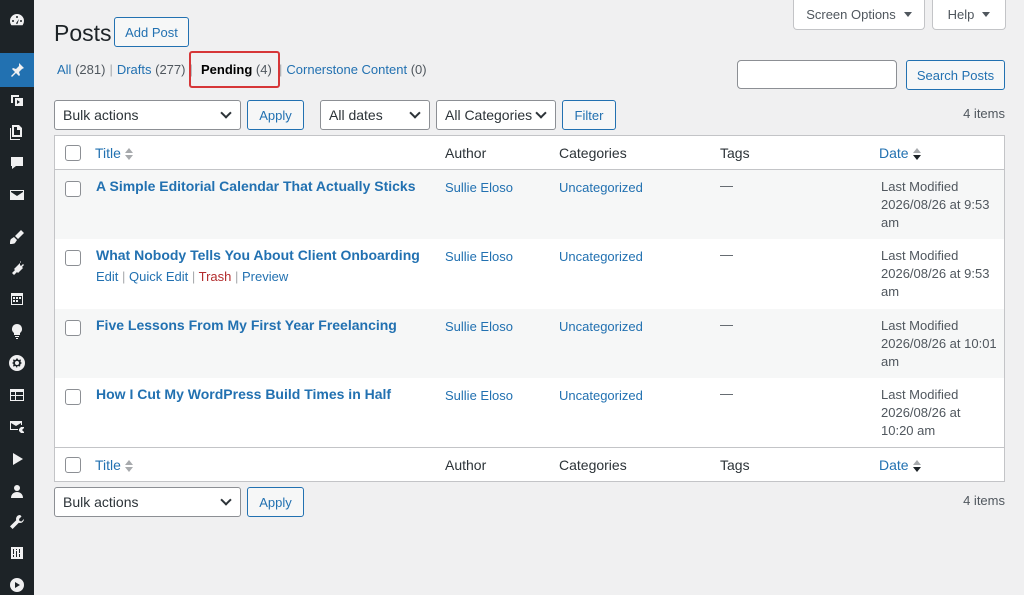 The image size is (1024, 595). Describe the element at coordinates (961, 14) in the screenshot. I see `help-label: Help` at that location.